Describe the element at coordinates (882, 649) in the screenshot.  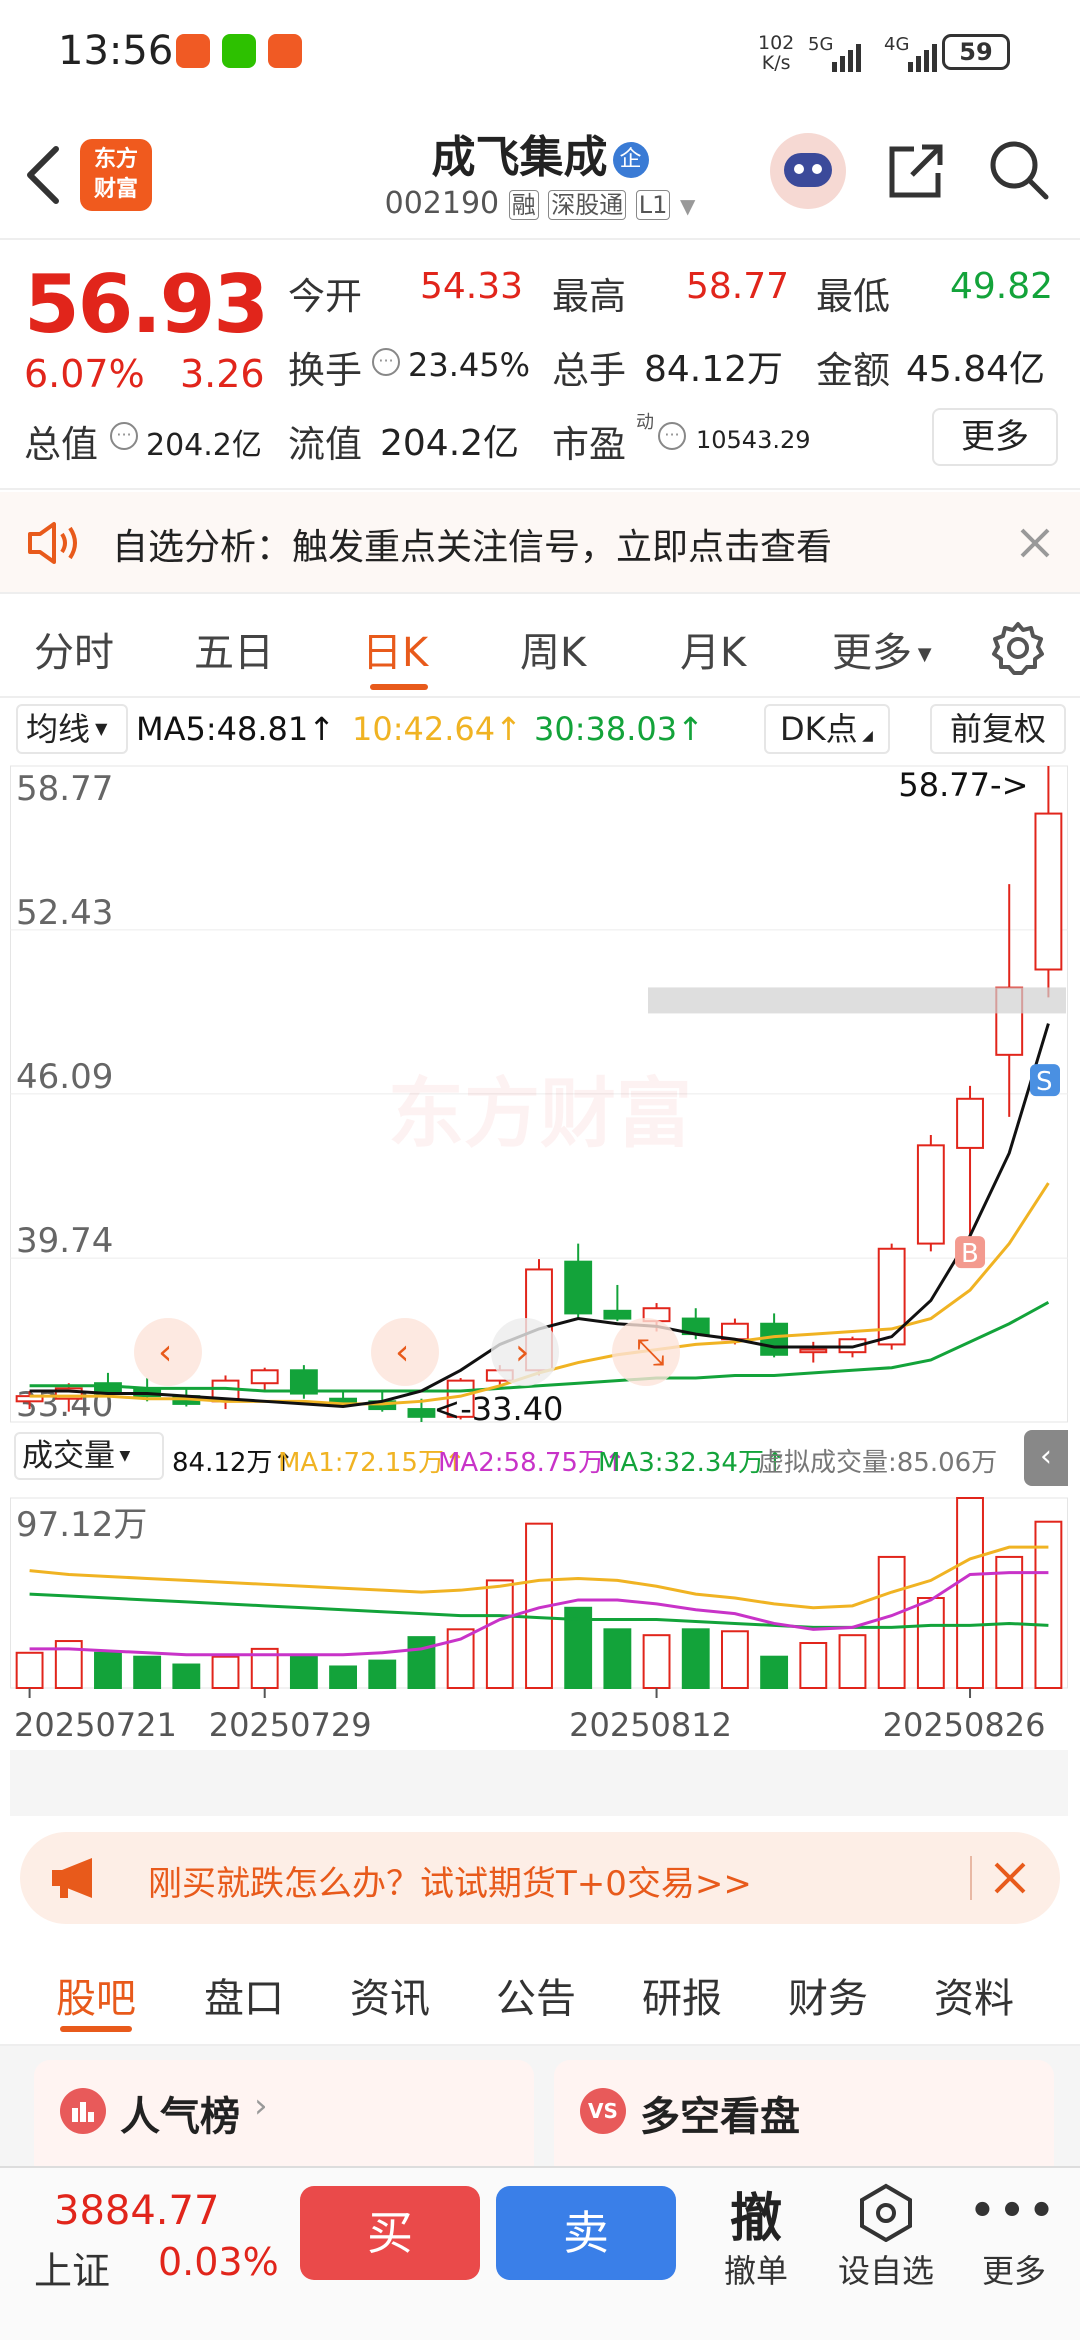
I see `tab-more: 更多 ▼` at that location.